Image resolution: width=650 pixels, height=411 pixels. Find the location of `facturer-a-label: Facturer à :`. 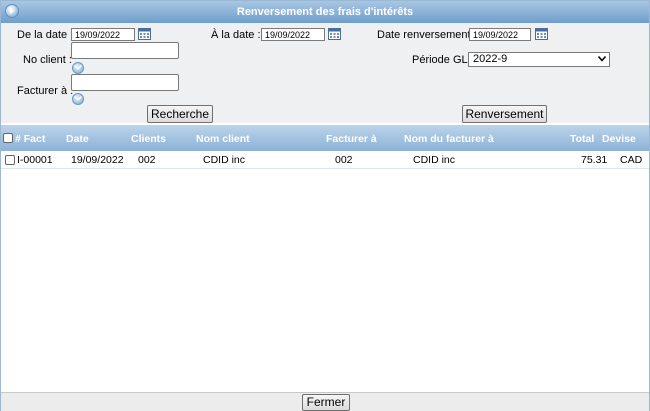

facturer-a-label: Facturer à : is located at coordinates (45, 91).